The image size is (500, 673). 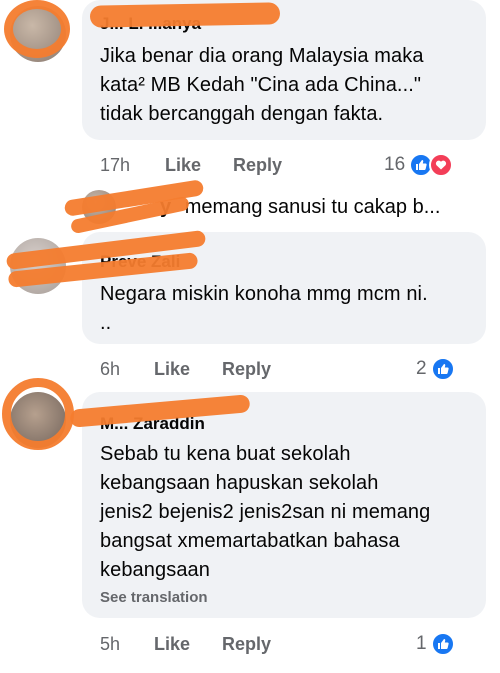 I want to click on comment-text-line: Jika benar dia orang Malaysia maka, so click(x=262, y=56).